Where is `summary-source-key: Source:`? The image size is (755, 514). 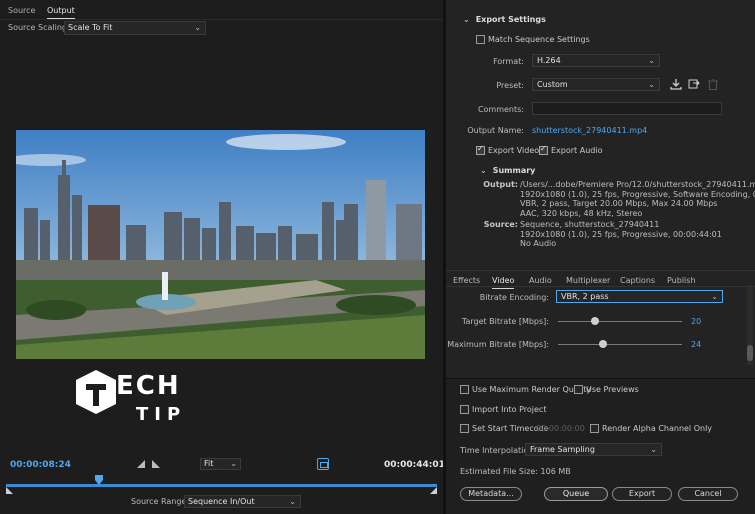
summary-source-key: Source: is located at coordinates (500, 224).